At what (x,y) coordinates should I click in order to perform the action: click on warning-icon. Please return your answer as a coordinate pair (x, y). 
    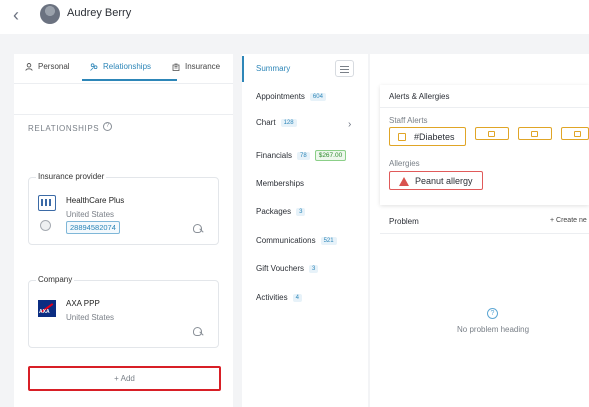
    Looking at the image, I should click on (404, 181).